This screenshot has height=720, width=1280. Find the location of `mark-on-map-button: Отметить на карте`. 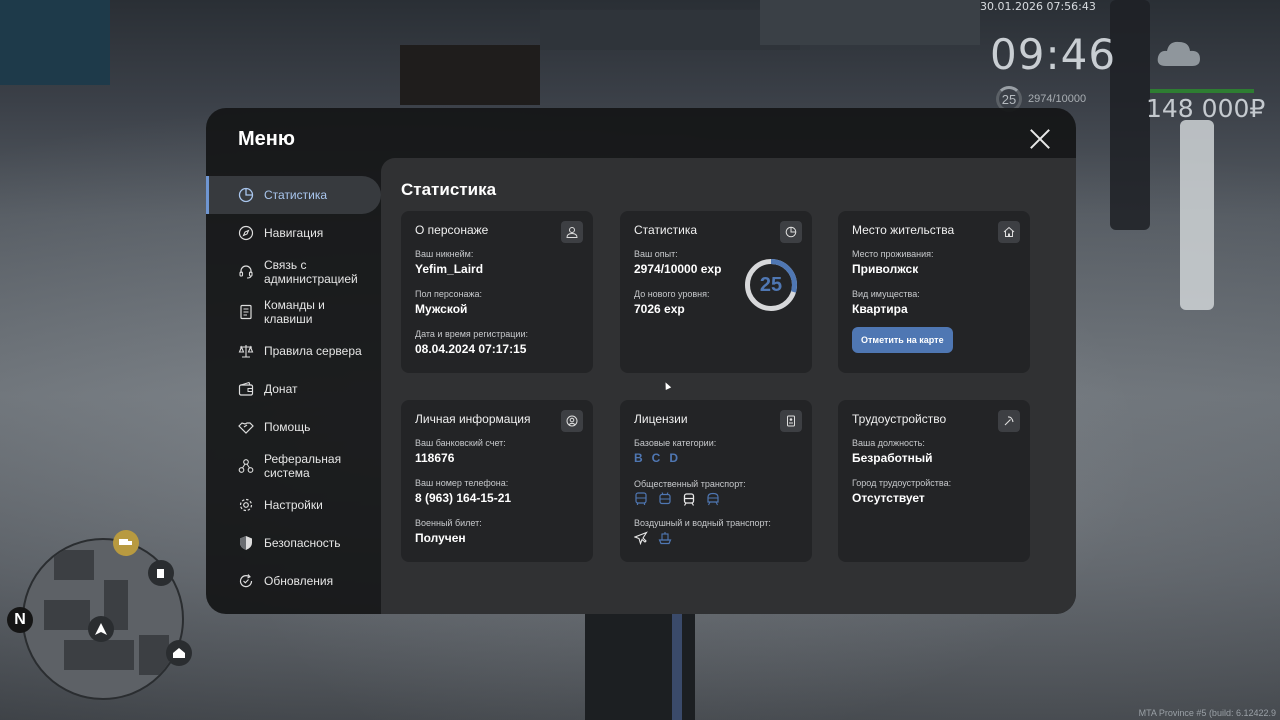

mark-on-map-button: Отметить на карте is located at coordinates (902, 340).